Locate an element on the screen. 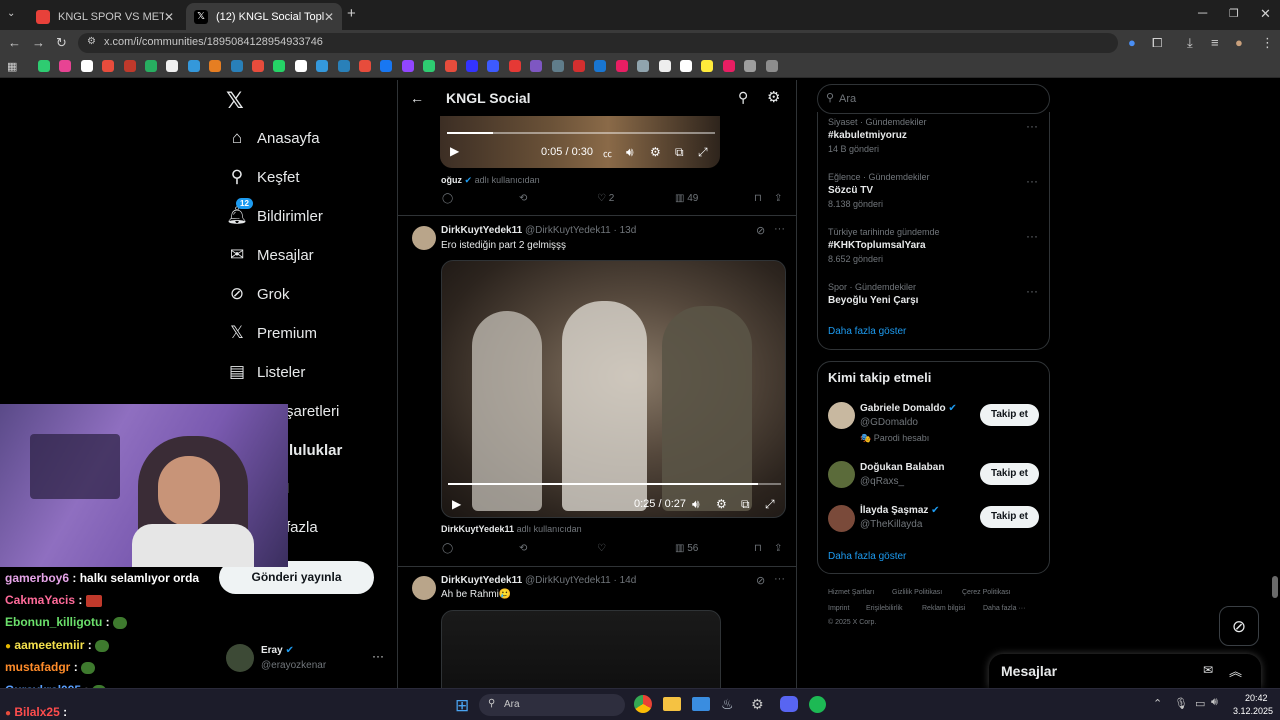 This screenshot has height=720, width=1280. footer-link: Hizmet Şartları is located at coordinates (851, 592).